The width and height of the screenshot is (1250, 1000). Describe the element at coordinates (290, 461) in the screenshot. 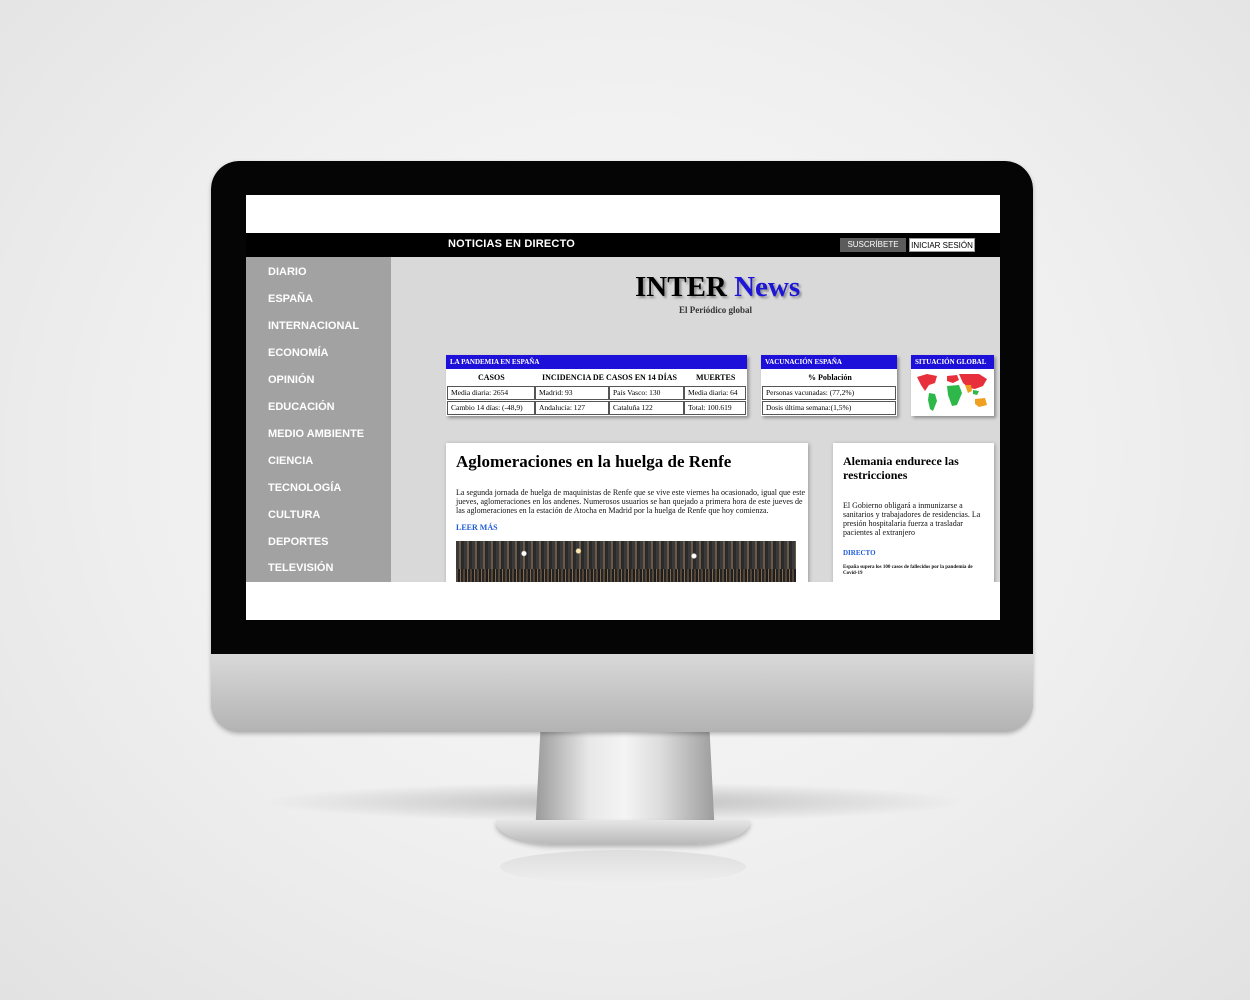

I see `sidebar-item-ciencia: CIENCIA` at that location.